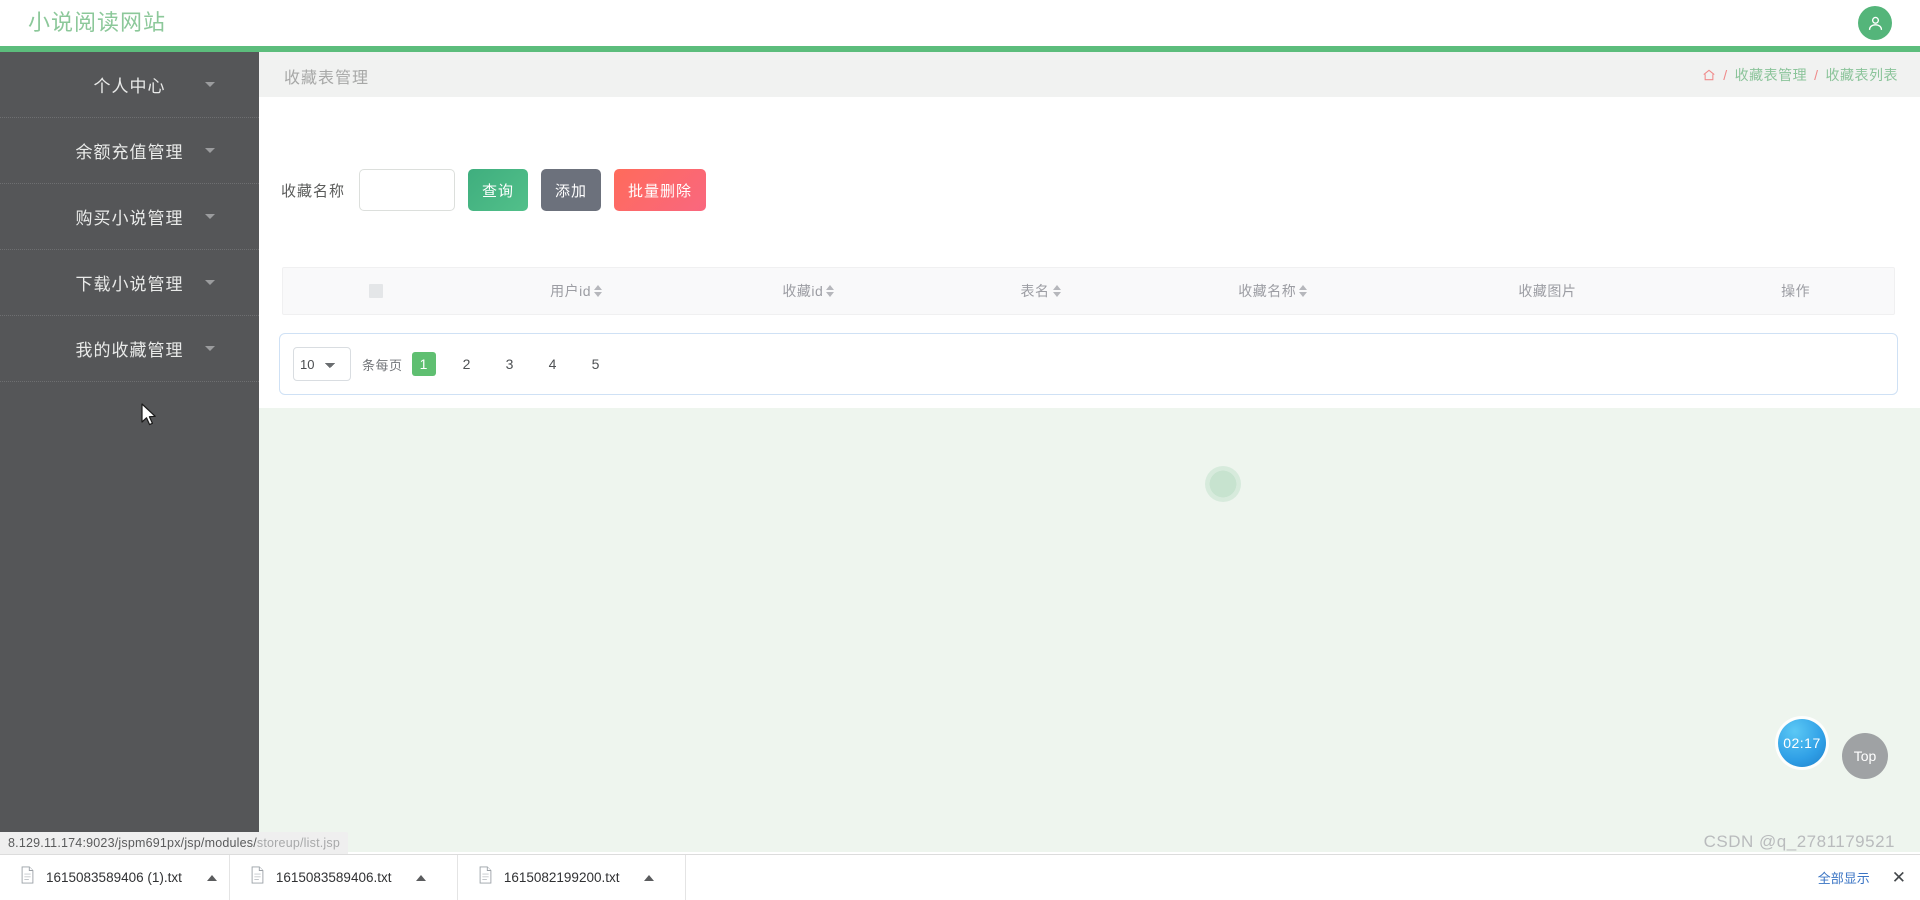  I want to click on per-page-select: 10, so click(322, 364).